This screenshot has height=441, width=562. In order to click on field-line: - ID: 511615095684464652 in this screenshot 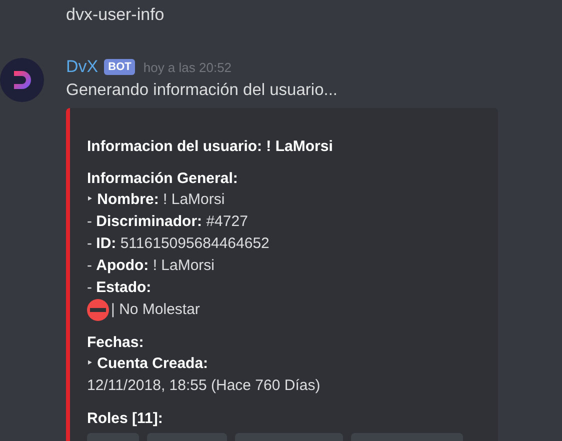, I will do `click(178, 244)`.